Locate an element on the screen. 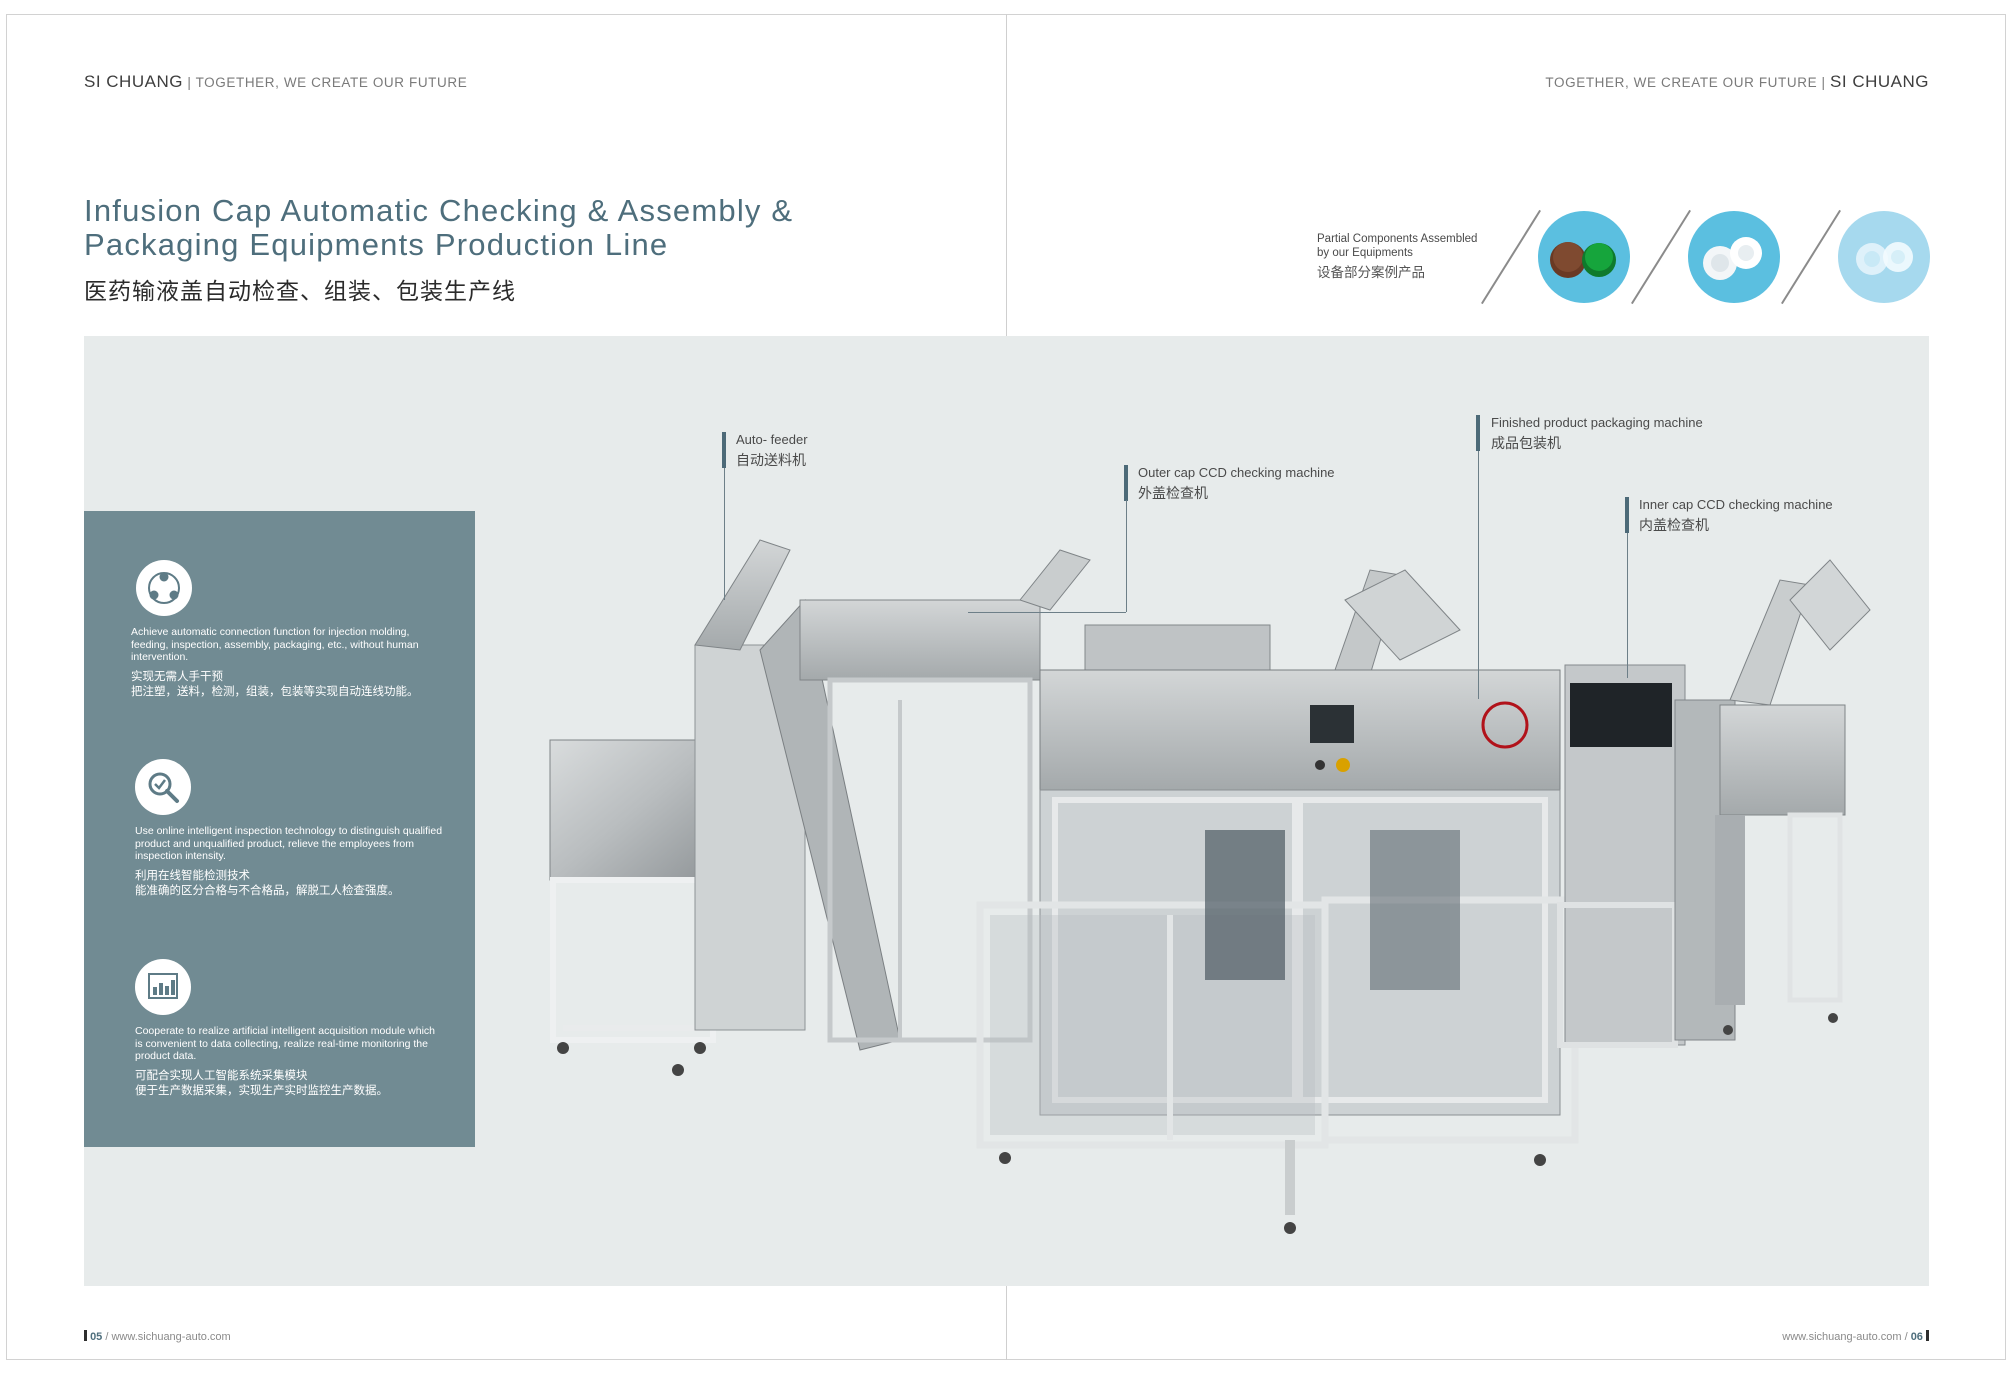  callout-auto-feeder: Auto- feeder 自动送料机 is located at coordinates (772, 450).